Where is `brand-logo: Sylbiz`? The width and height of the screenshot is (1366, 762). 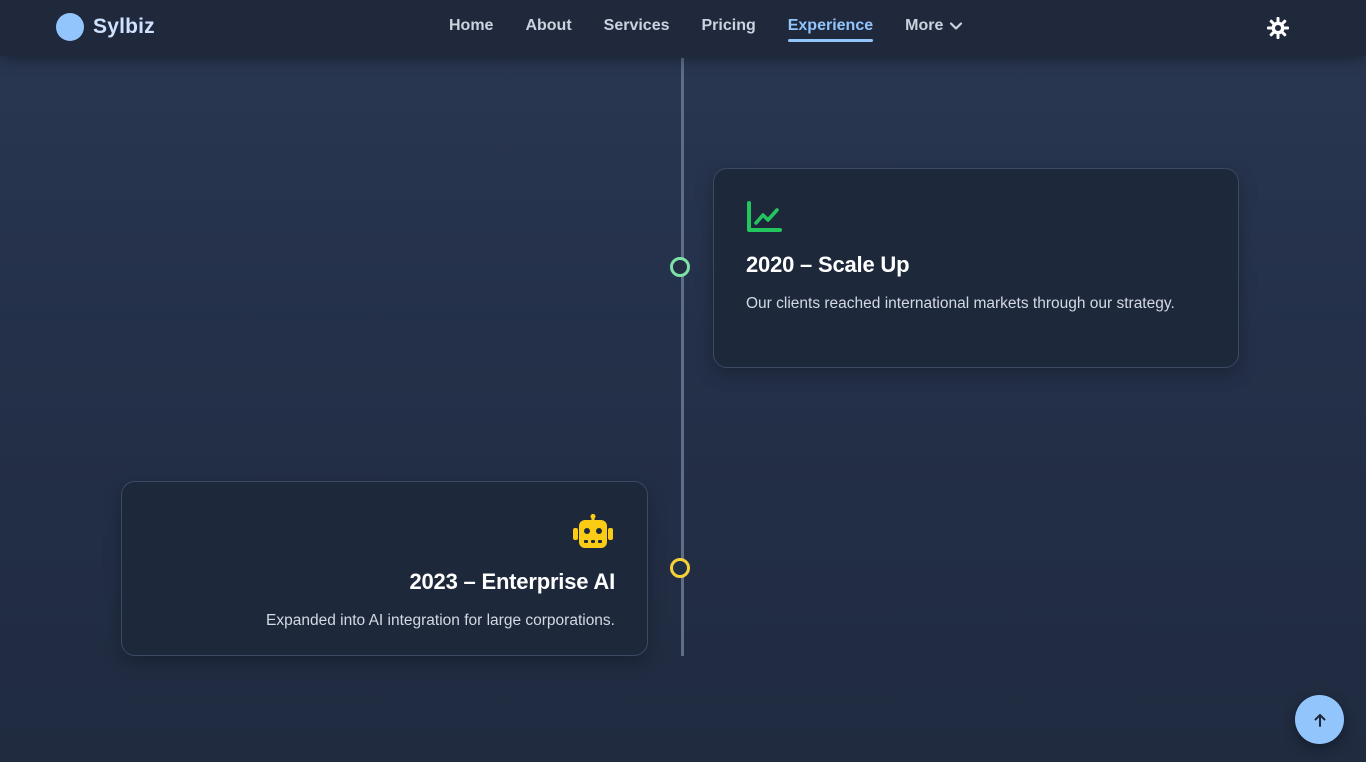
brand-logo: Sylbiz is located at coordinates (105, 27).